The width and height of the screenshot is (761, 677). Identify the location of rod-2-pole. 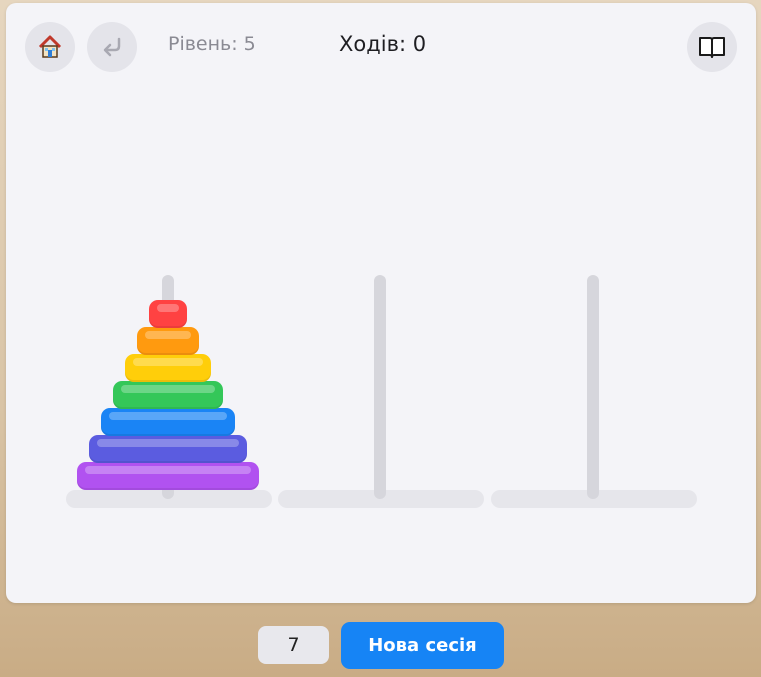
(380, 387).